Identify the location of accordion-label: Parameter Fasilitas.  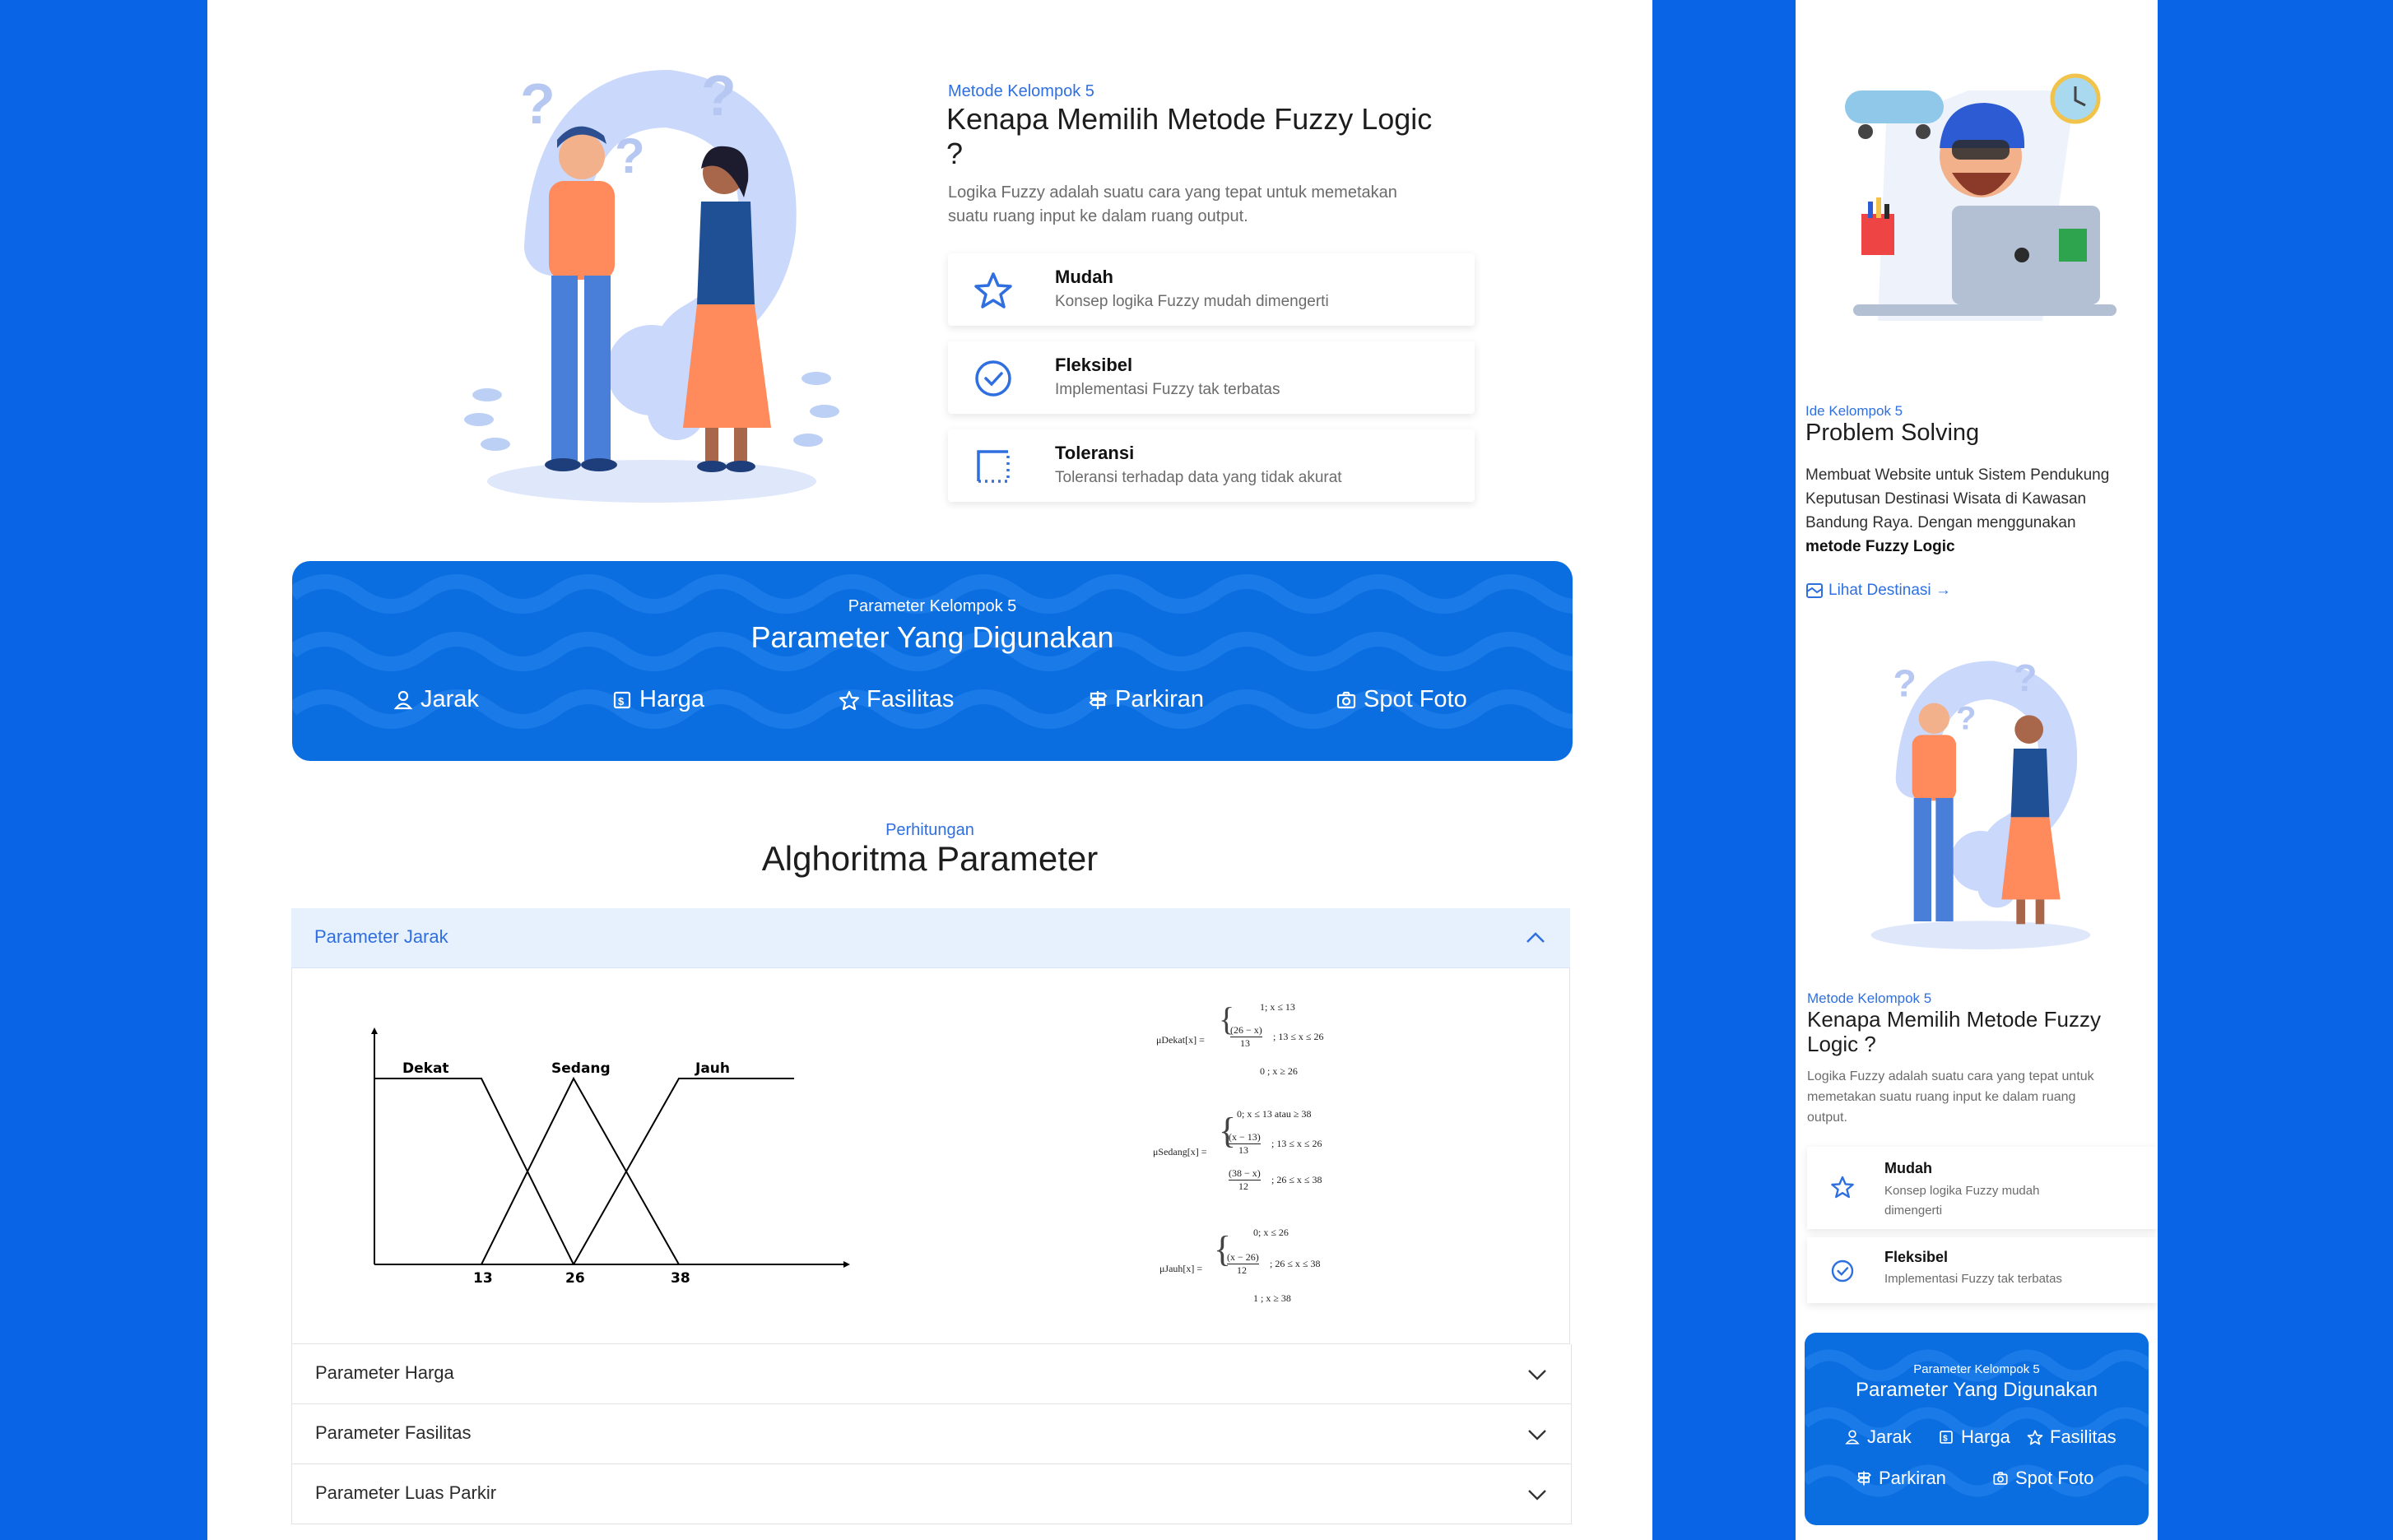
(393, 1432).